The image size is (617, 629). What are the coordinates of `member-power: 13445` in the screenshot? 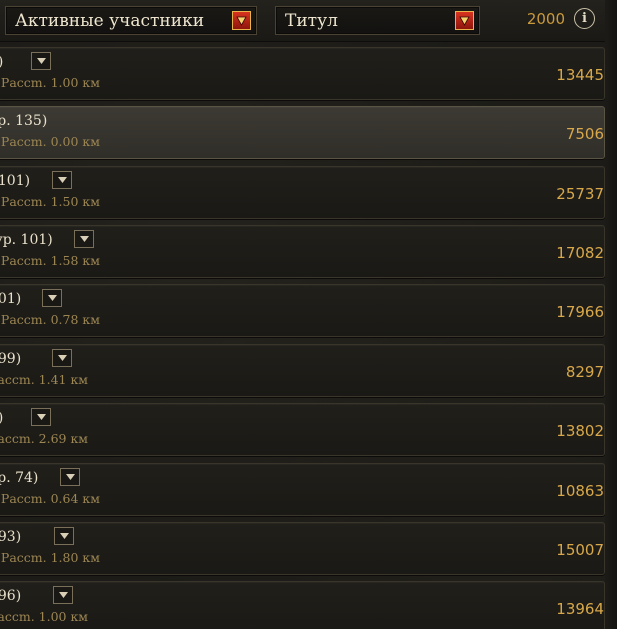 It's located at (544, 74).